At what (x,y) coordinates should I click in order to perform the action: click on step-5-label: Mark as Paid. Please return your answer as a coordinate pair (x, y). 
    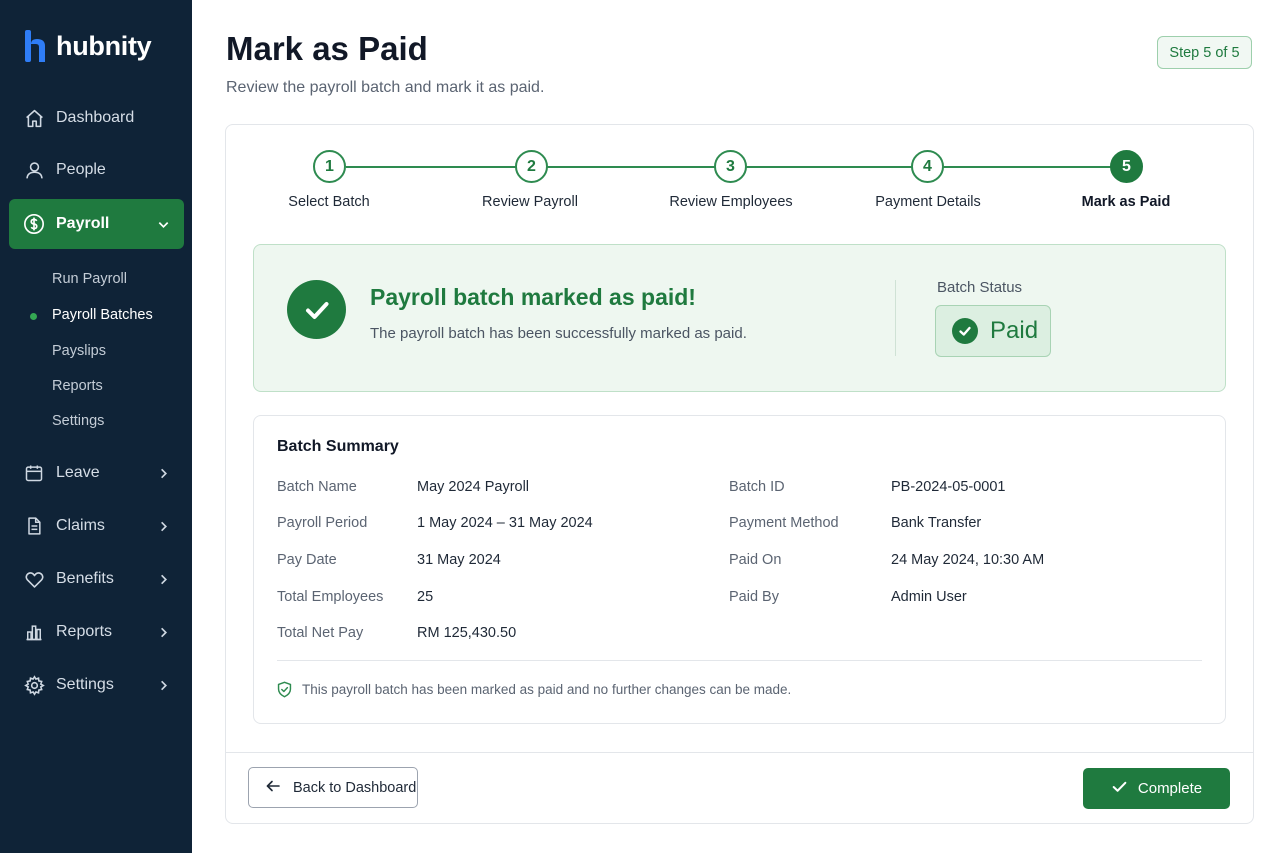
    Looking at the image, I should click on (1126, 202).